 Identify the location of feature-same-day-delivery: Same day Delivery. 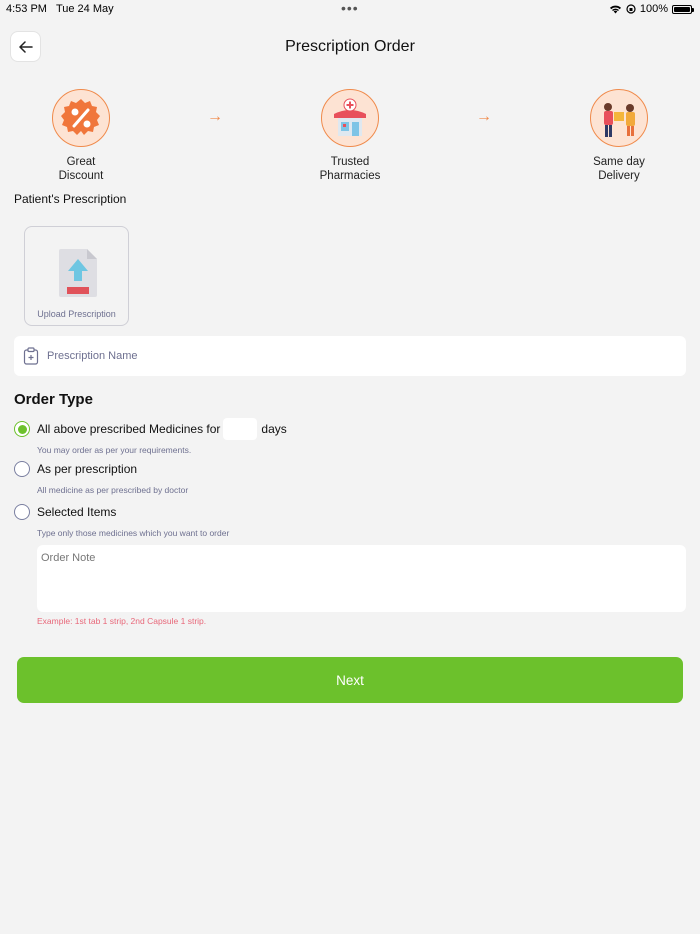
(619, 136).